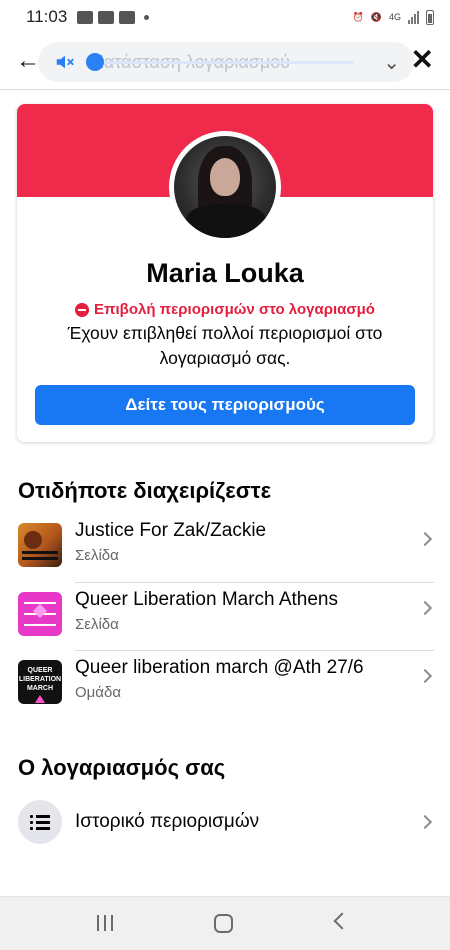  I want to click on recent-apps-icon, so click(106, 923).